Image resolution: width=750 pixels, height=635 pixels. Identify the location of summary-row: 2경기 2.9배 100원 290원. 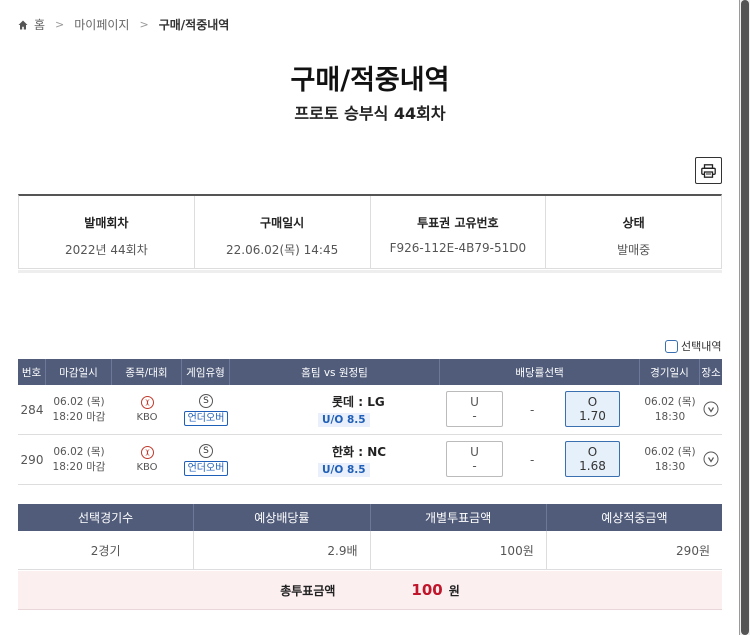
(370, 550).